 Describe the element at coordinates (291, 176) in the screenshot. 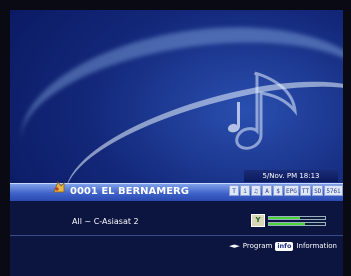

I see `datetime-display: 5/Nov. PM 18:13` at that location.